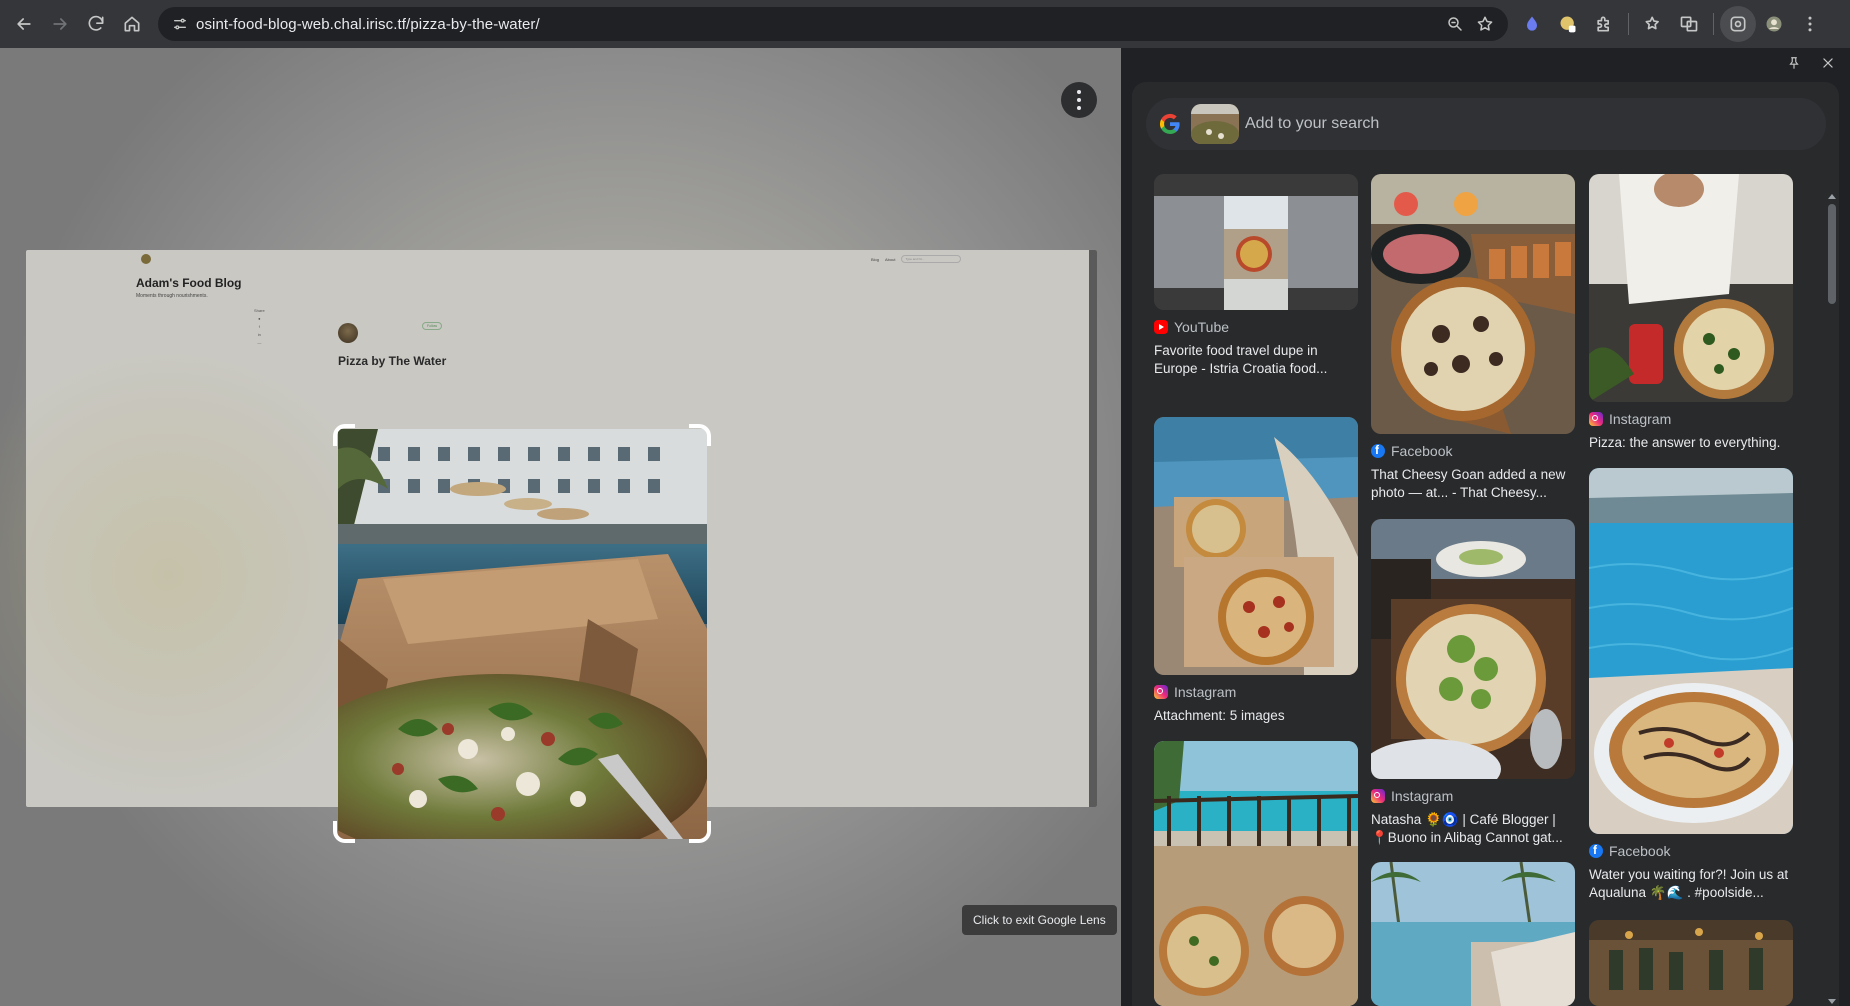 The height and width of the screenshot is (1006, 1850). Describe the element at coordinates (1256, 692) in the screenshot. I see `result-source: Instagram` at that location.